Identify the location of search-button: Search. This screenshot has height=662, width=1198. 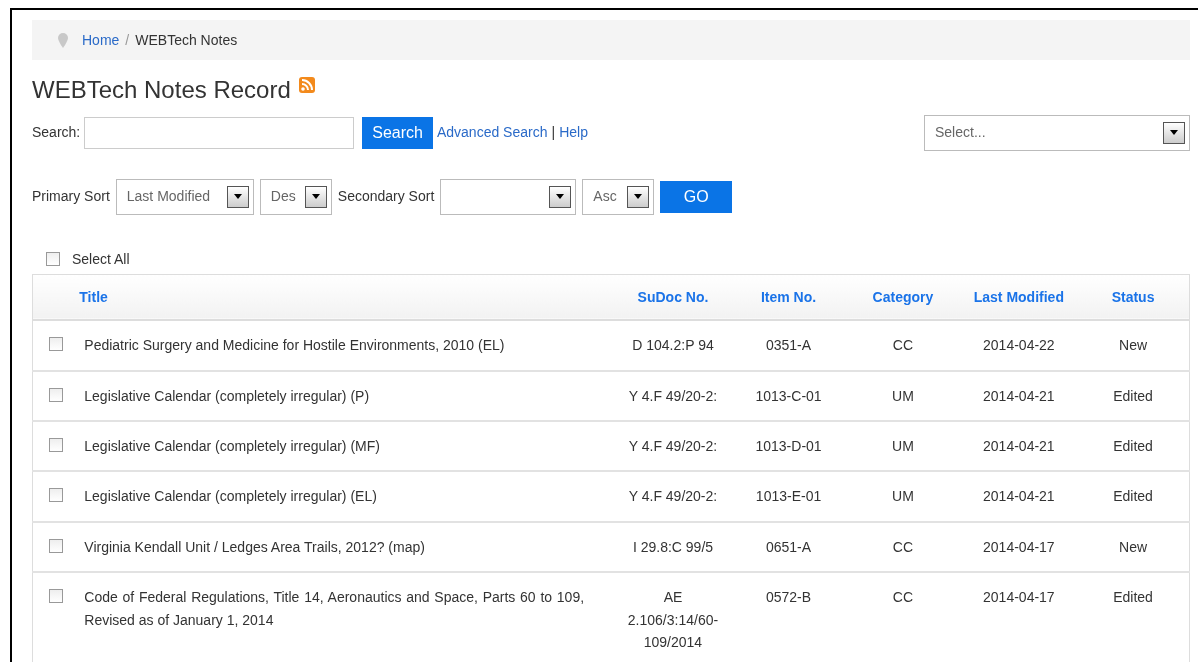
(397, 132).